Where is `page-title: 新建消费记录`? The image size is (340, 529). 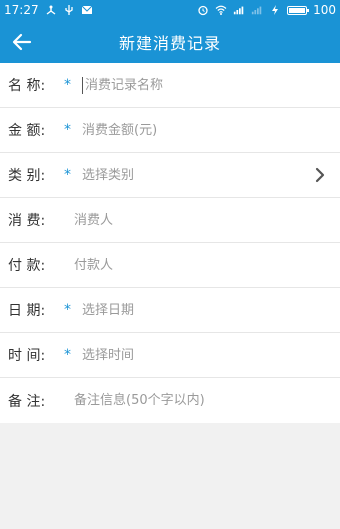
page-title: 新建消费记录 is located at coordinates (169, 43).